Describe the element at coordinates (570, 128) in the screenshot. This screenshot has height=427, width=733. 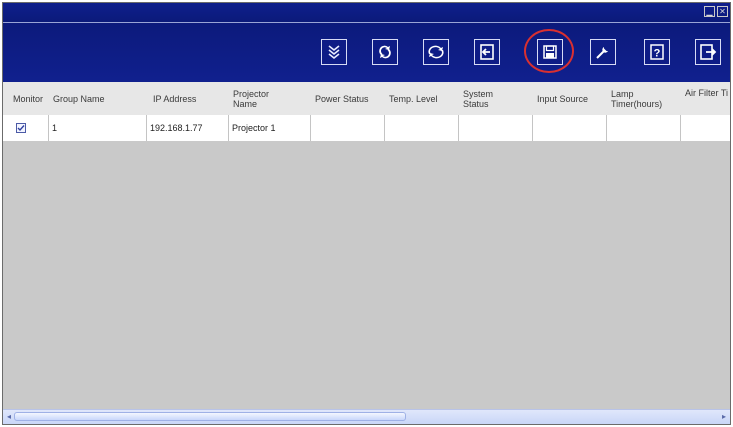
I see `row-input-source-cell` at that location.